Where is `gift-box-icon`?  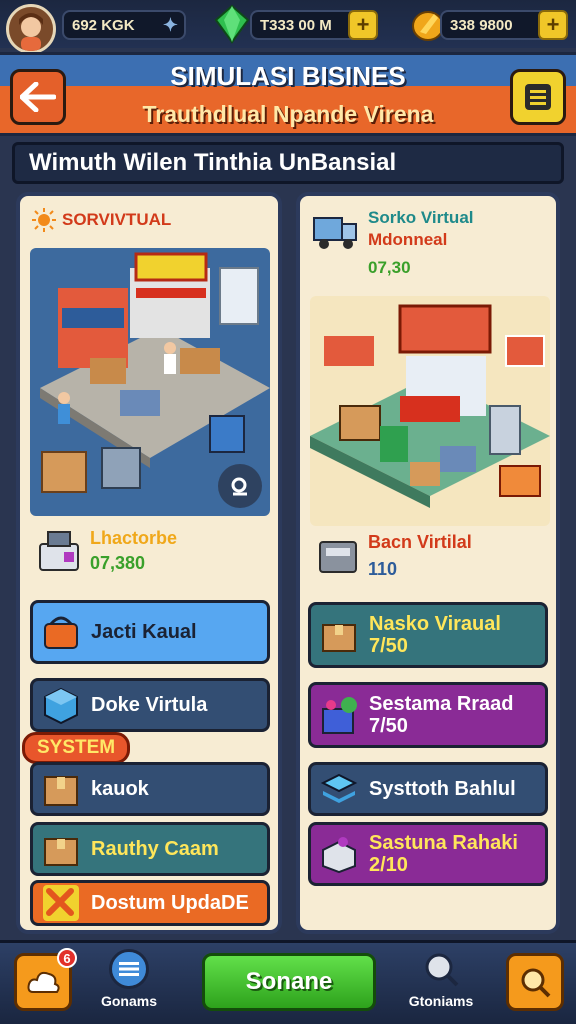
gift-box-icon is located at coordinates (339, 715).